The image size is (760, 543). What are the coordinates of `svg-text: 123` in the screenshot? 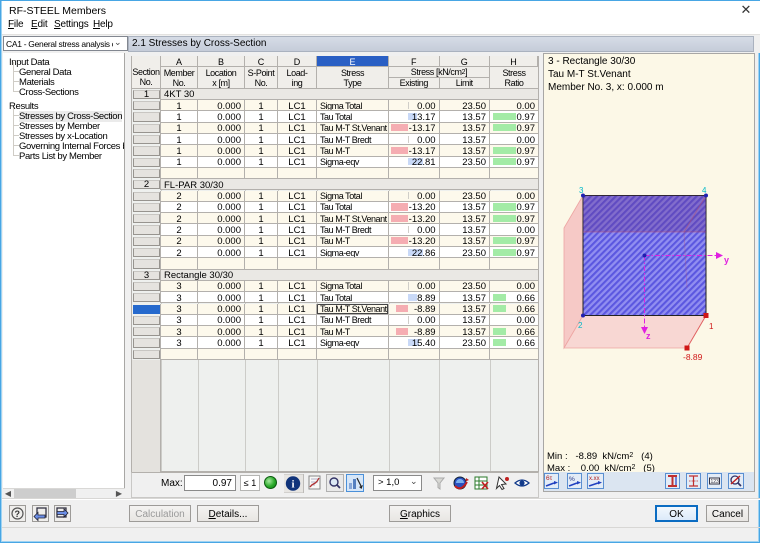 It's located at (715, 482).